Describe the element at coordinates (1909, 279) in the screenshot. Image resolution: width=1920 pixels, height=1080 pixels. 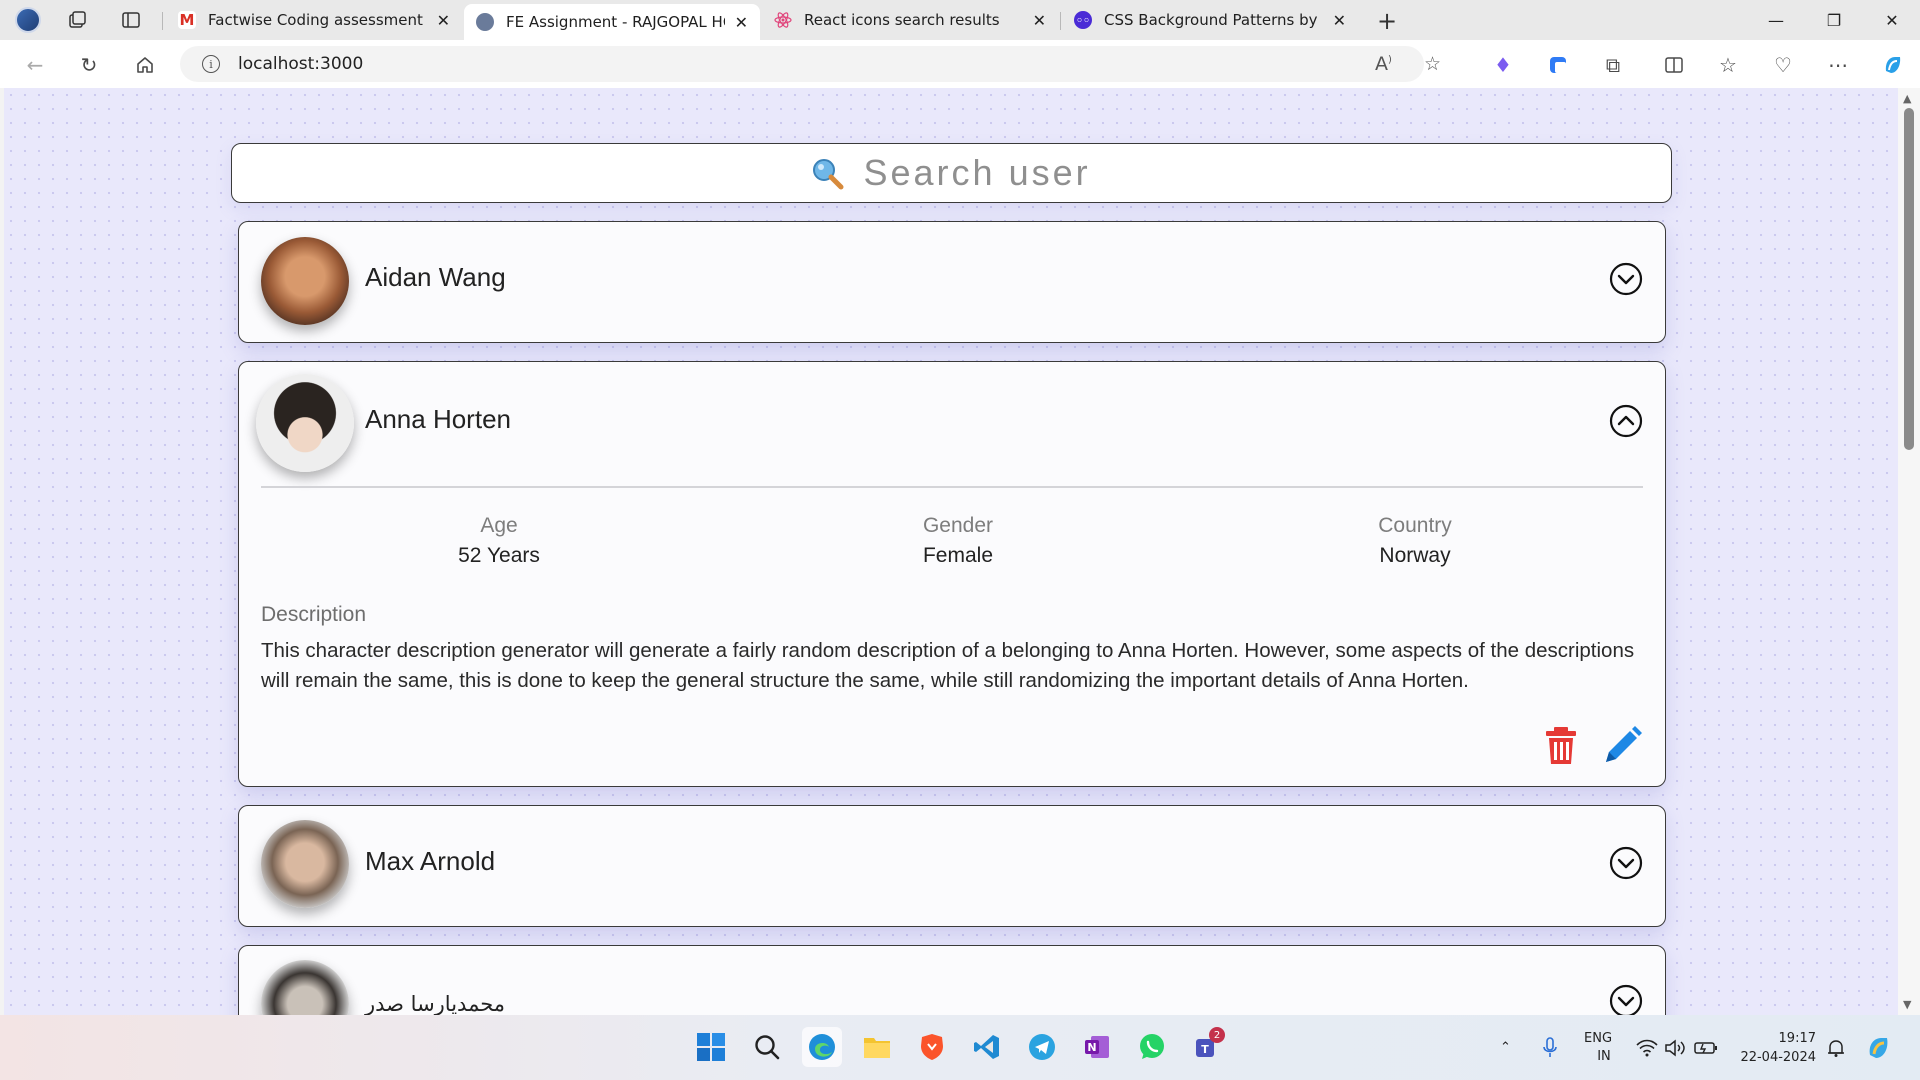
I see `scrollbar-thumb` at that location.